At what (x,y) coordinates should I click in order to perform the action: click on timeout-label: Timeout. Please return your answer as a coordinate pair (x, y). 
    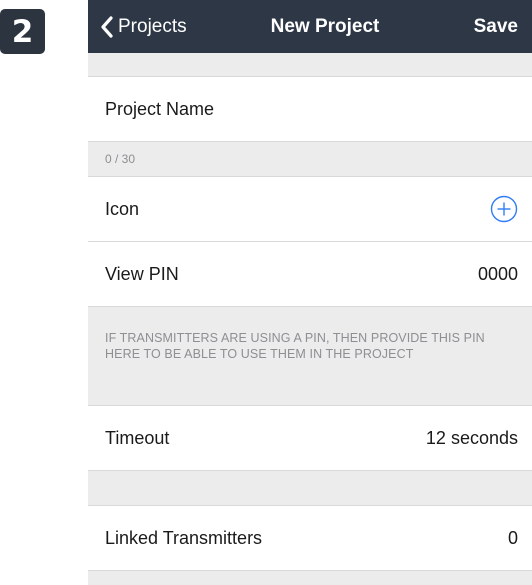
    Looking at the image, I should click on (137, 437).